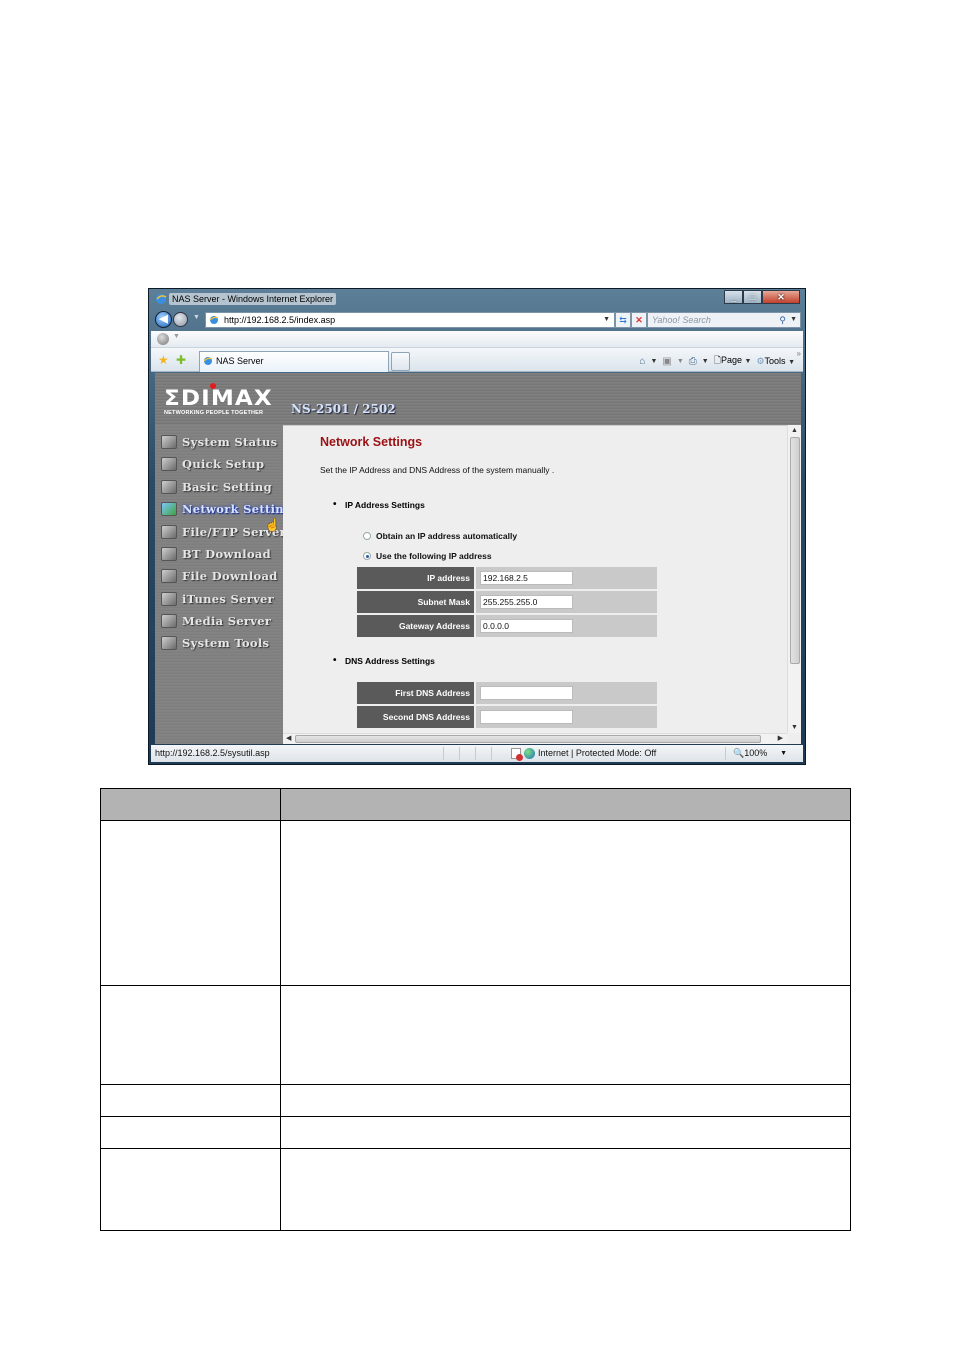  I want to click on refresh-button: ⇆, so click(623, 320).